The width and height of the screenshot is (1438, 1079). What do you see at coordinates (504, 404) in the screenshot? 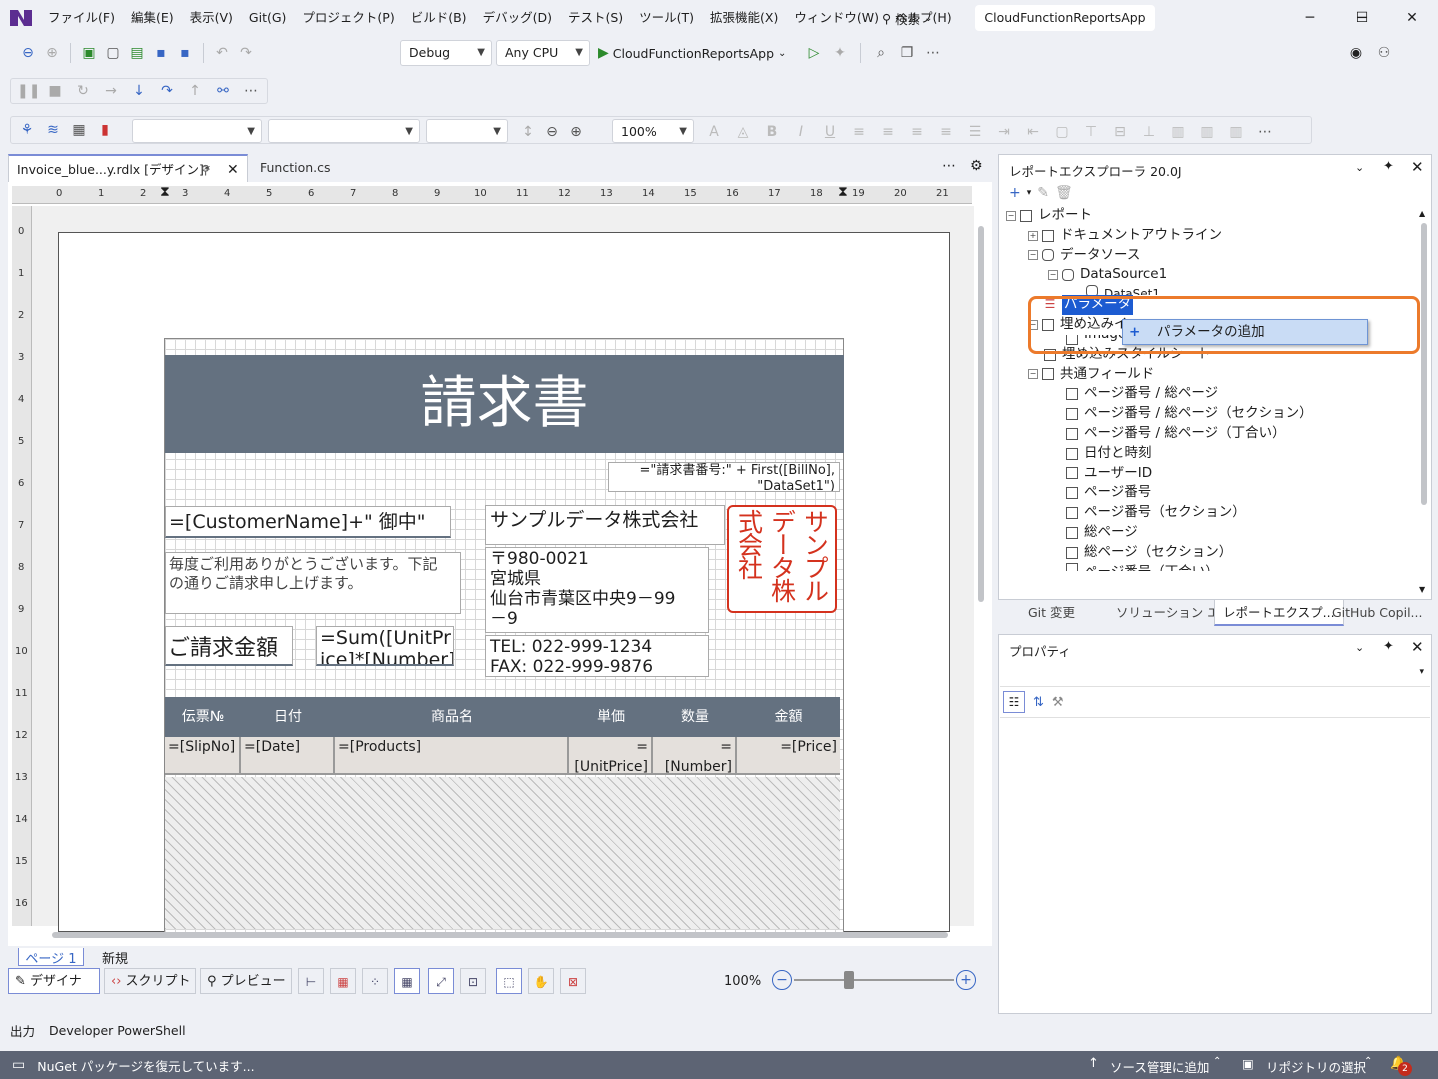
I see `report-title: 請求書` at bounding box center [504, 404].